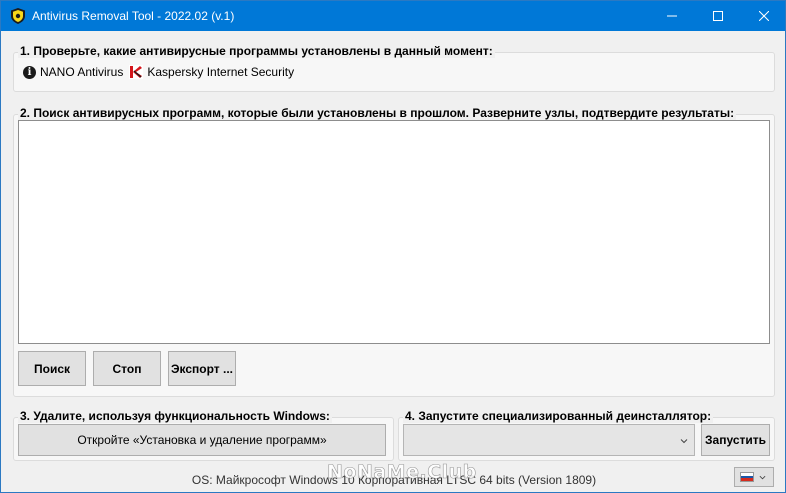 This screenshot has width=786, height=493. Describe the element at coordinates (221, 72) in the screenshot. I see `installed-item-label: Kaspersky Internet Security` at that location.